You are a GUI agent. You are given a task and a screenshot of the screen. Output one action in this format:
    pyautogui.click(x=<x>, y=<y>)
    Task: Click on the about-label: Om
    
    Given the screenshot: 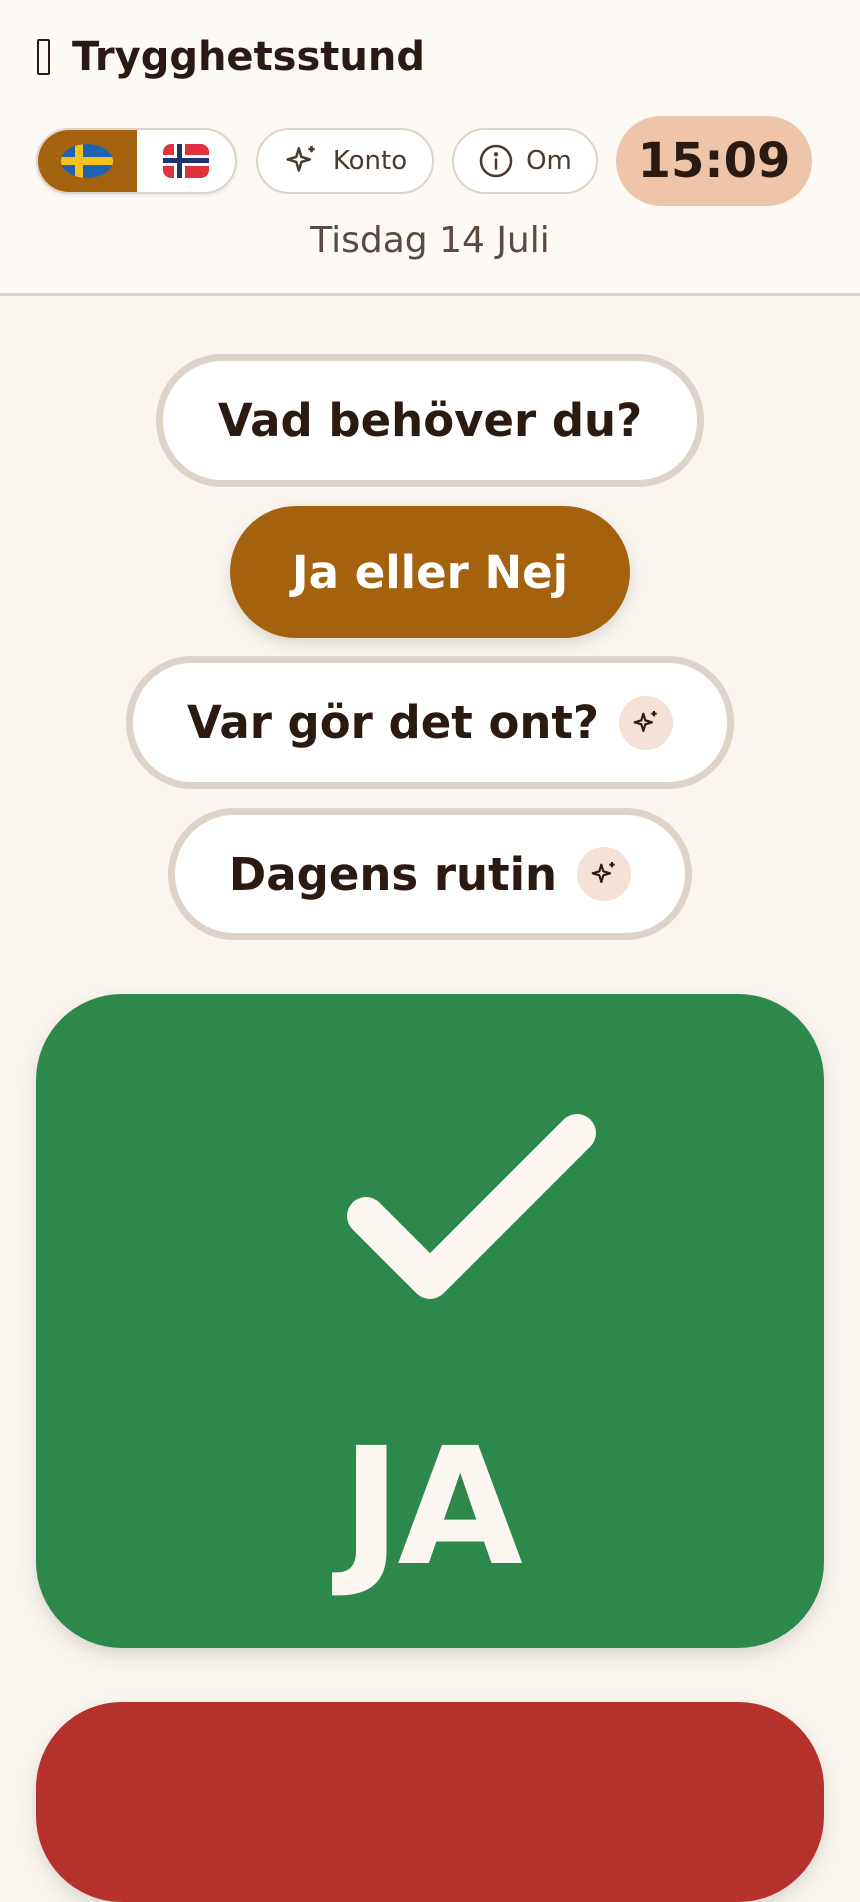 What is the action you would take?
    pyautogui.click(x=549, y=161)
    